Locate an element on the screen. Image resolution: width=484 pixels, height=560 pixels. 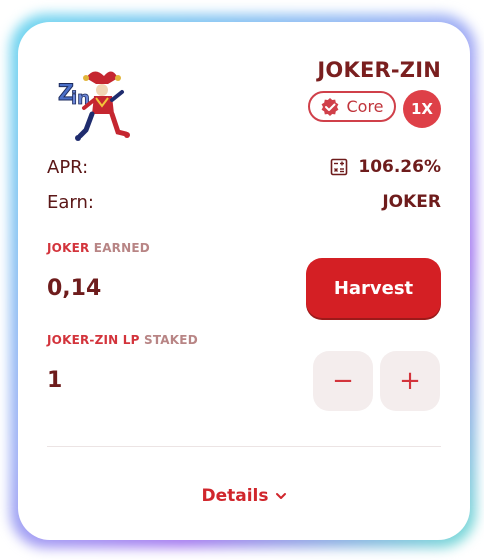
core-badge: Core is located at coordinates (352, 106).